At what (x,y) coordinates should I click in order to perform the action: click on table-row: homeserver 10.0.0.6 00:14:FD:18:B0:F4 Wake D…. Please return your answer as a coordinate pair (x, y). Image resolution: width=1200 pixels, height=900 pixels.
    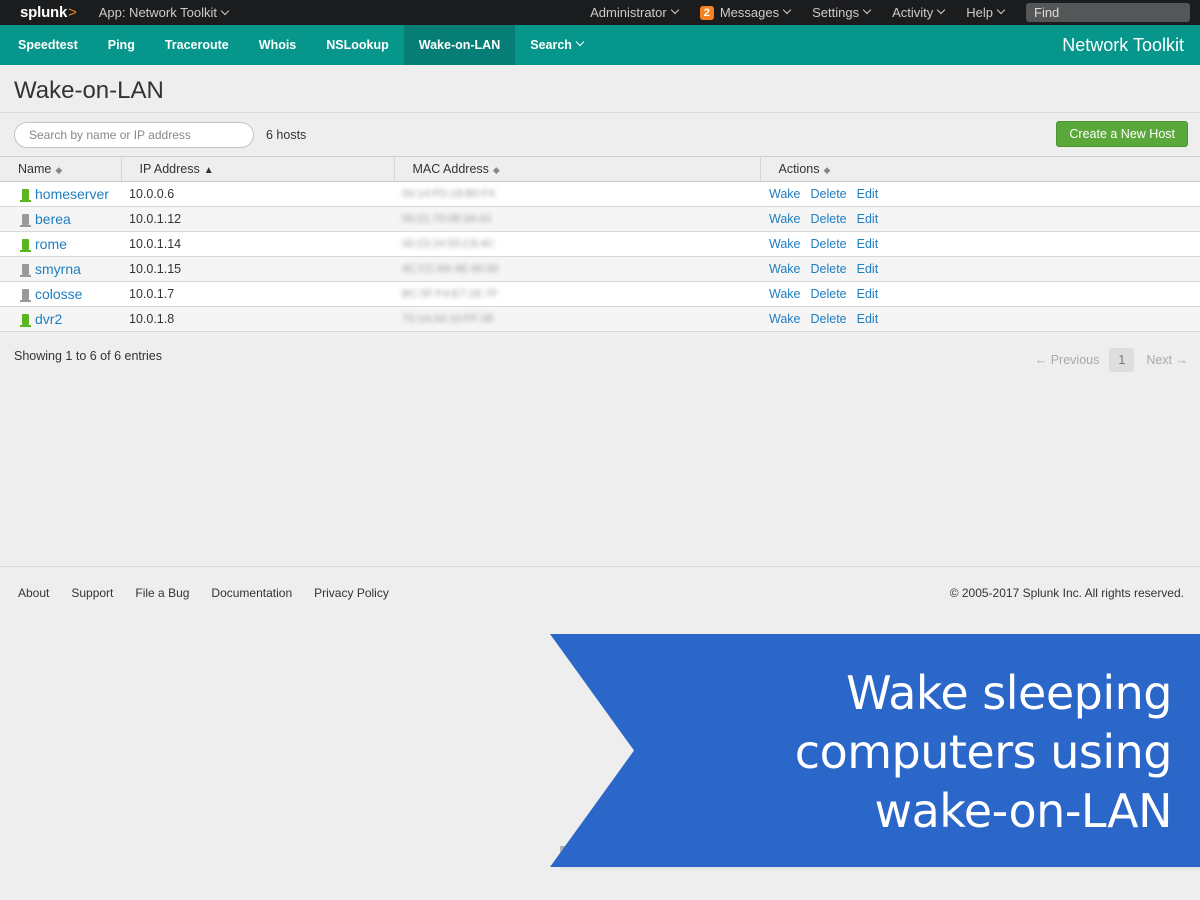
    Looking at the image, I should click on (600, 194).